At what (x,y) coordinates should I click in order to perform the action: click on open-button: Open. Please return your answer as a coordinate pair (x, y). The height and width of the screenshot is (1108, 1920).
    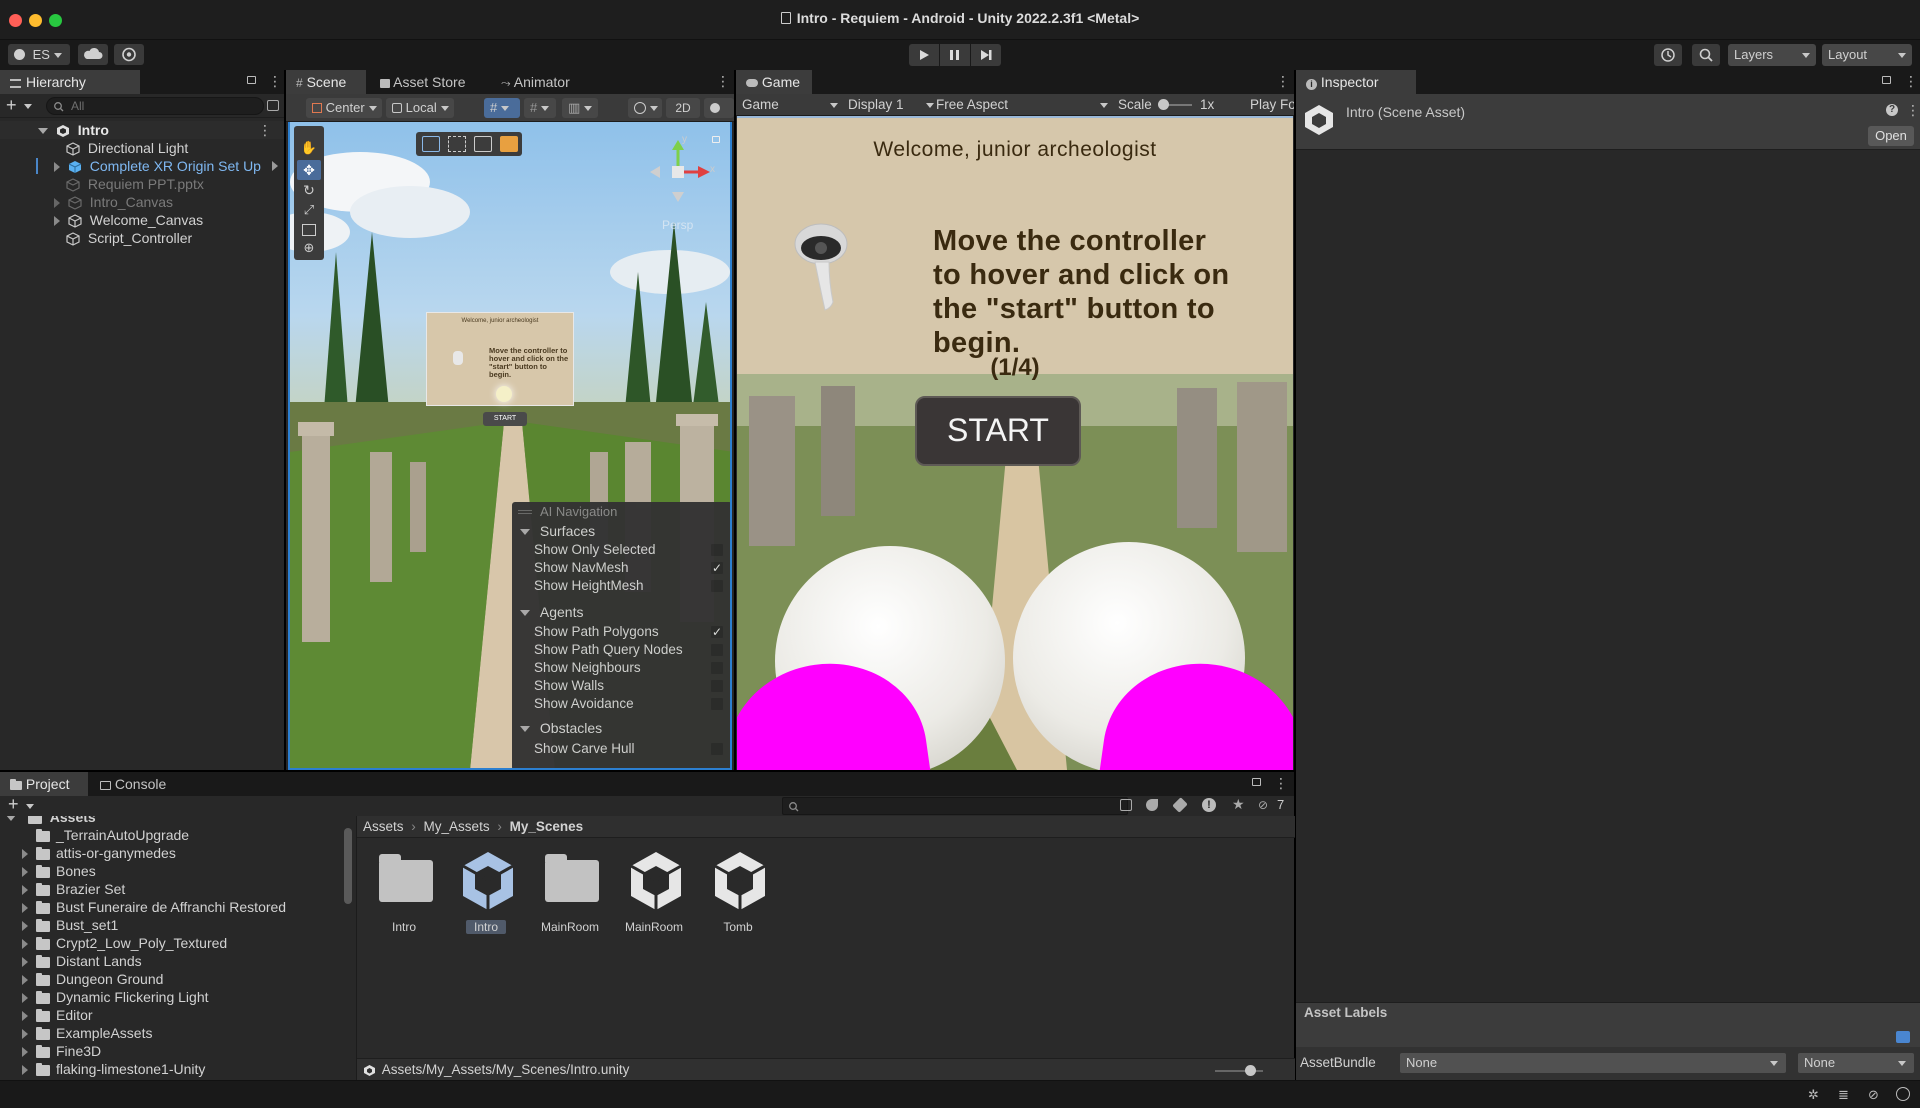
    Looking at the image, I should click on (1891, 136).